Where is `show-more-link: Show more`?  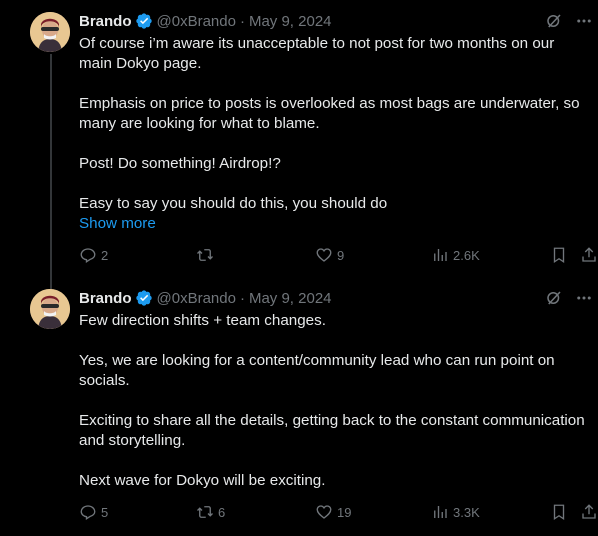 show-more-link: Show more is located at coordinates (333, 224).